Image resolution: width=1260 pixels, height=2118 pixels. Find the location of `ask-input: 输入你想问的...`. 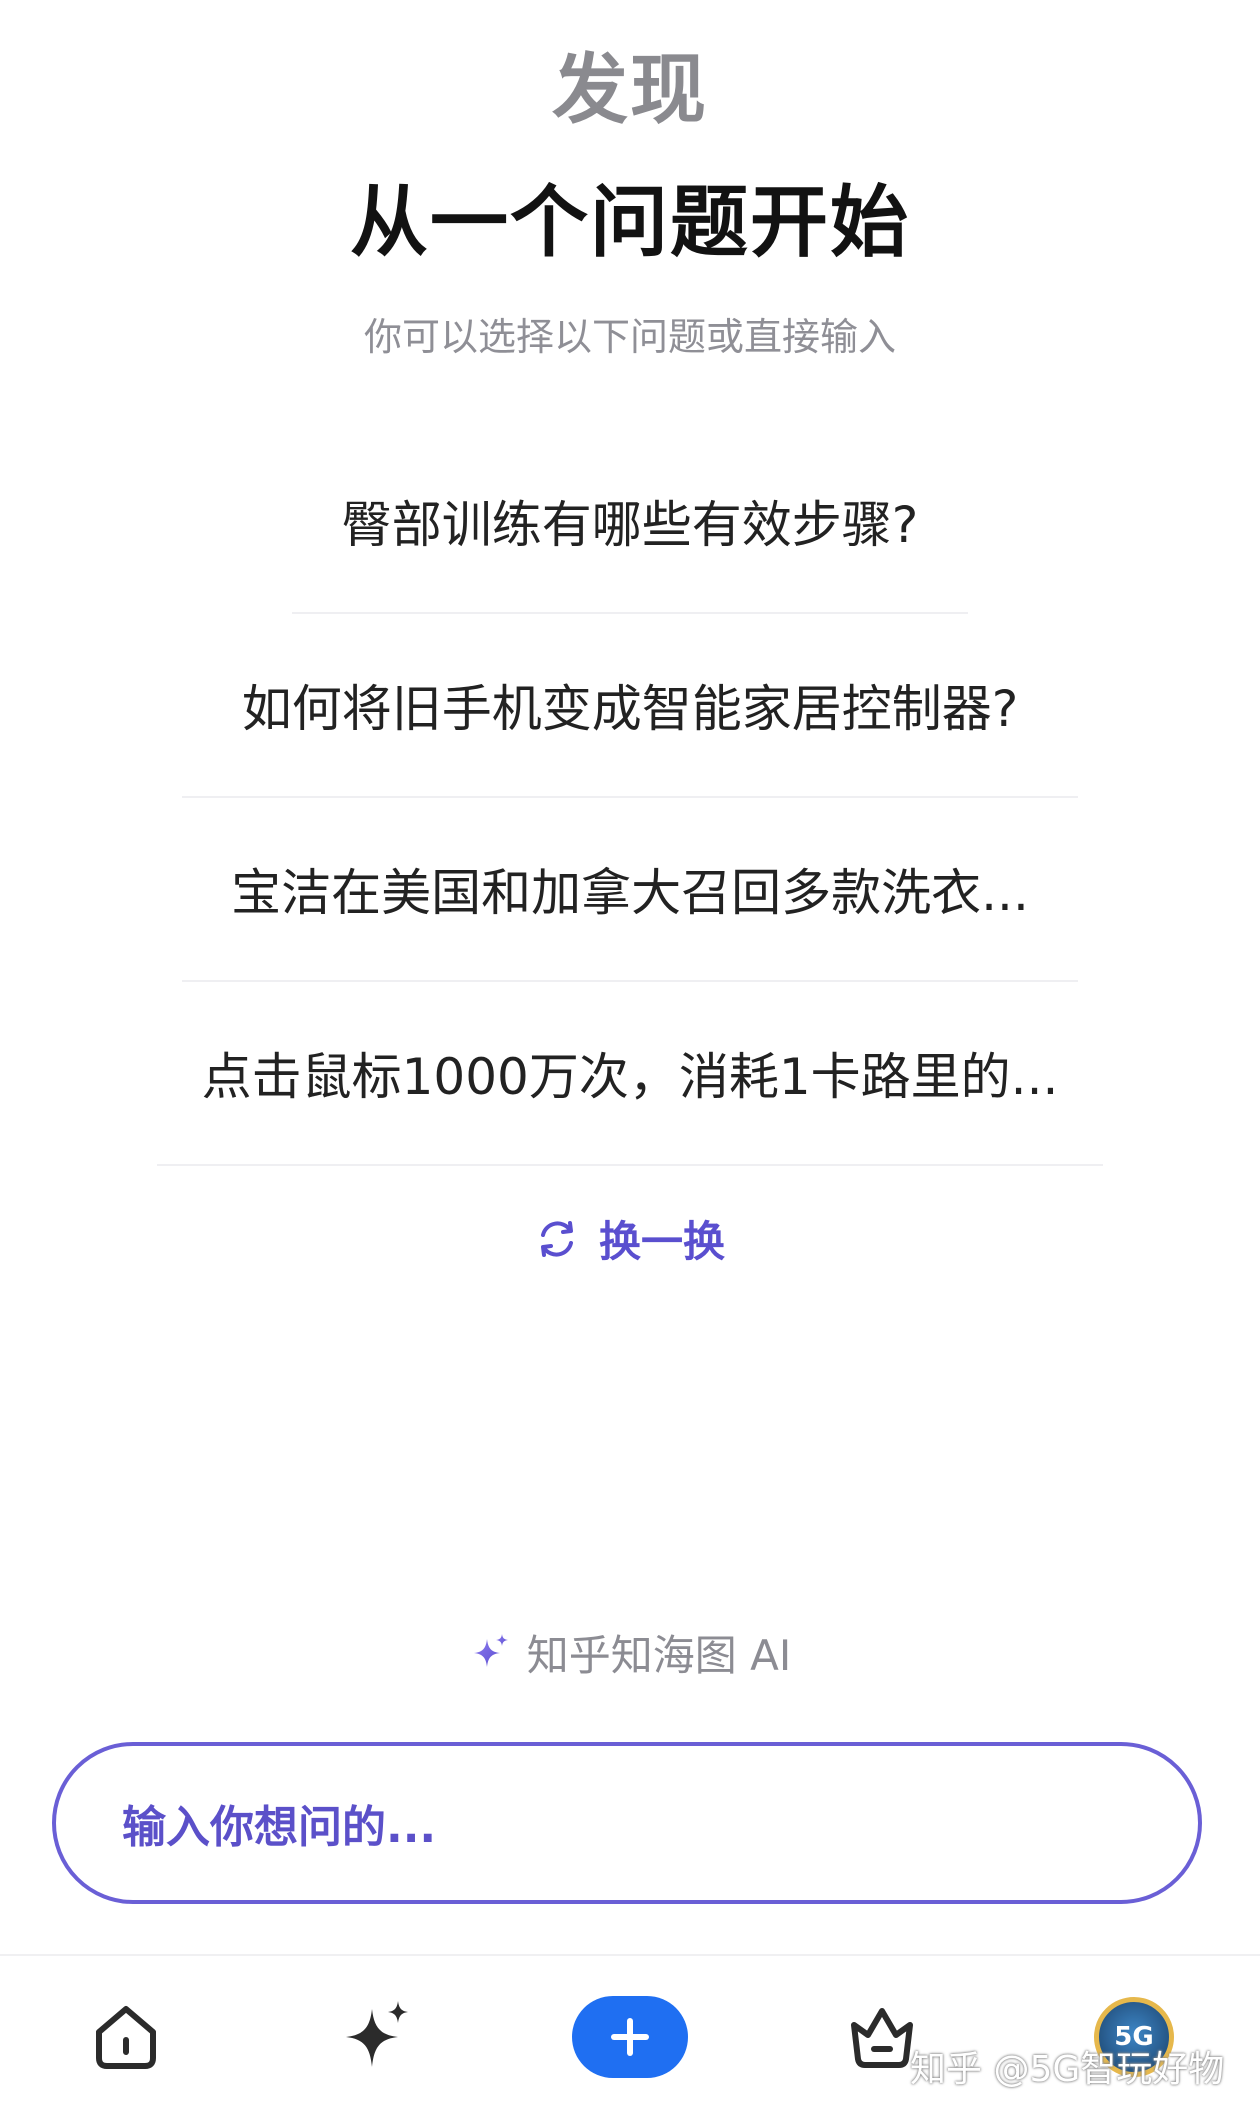

ask-input: 输入你想问的... is located at coordinates (627, 1823).